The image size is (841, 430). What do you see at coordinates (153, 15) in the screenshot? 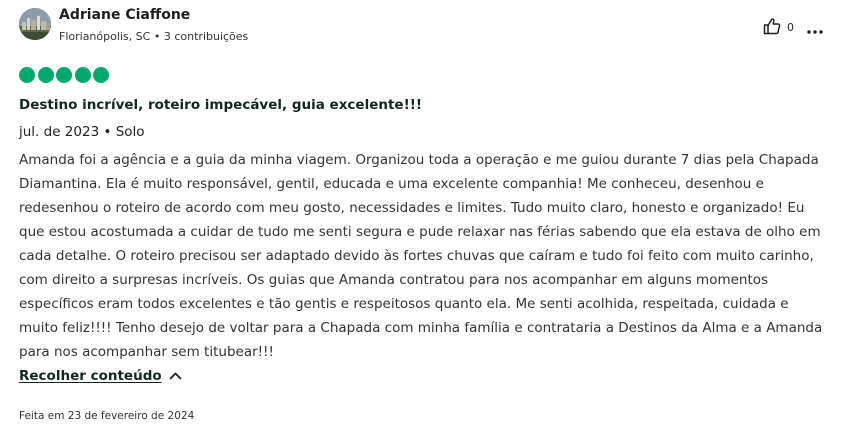
I see `user-name: Adriane Ciaffone` at bounding box center [153, 15].